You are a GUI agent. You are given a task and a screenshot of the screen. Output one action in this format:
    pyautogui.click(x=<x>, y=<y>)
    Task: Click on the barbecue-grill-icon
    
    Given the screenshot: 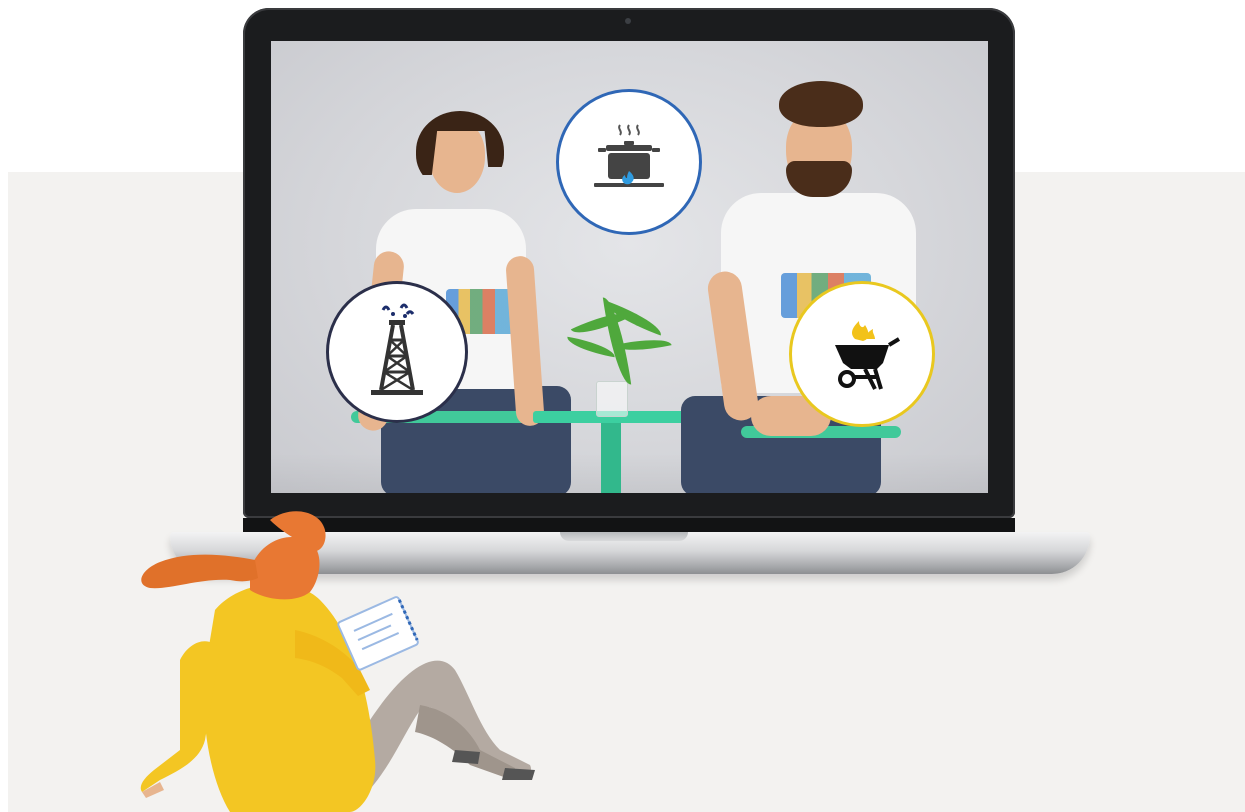 What is the action you would take?
    pyautogui.click(x=868, y=355)
    